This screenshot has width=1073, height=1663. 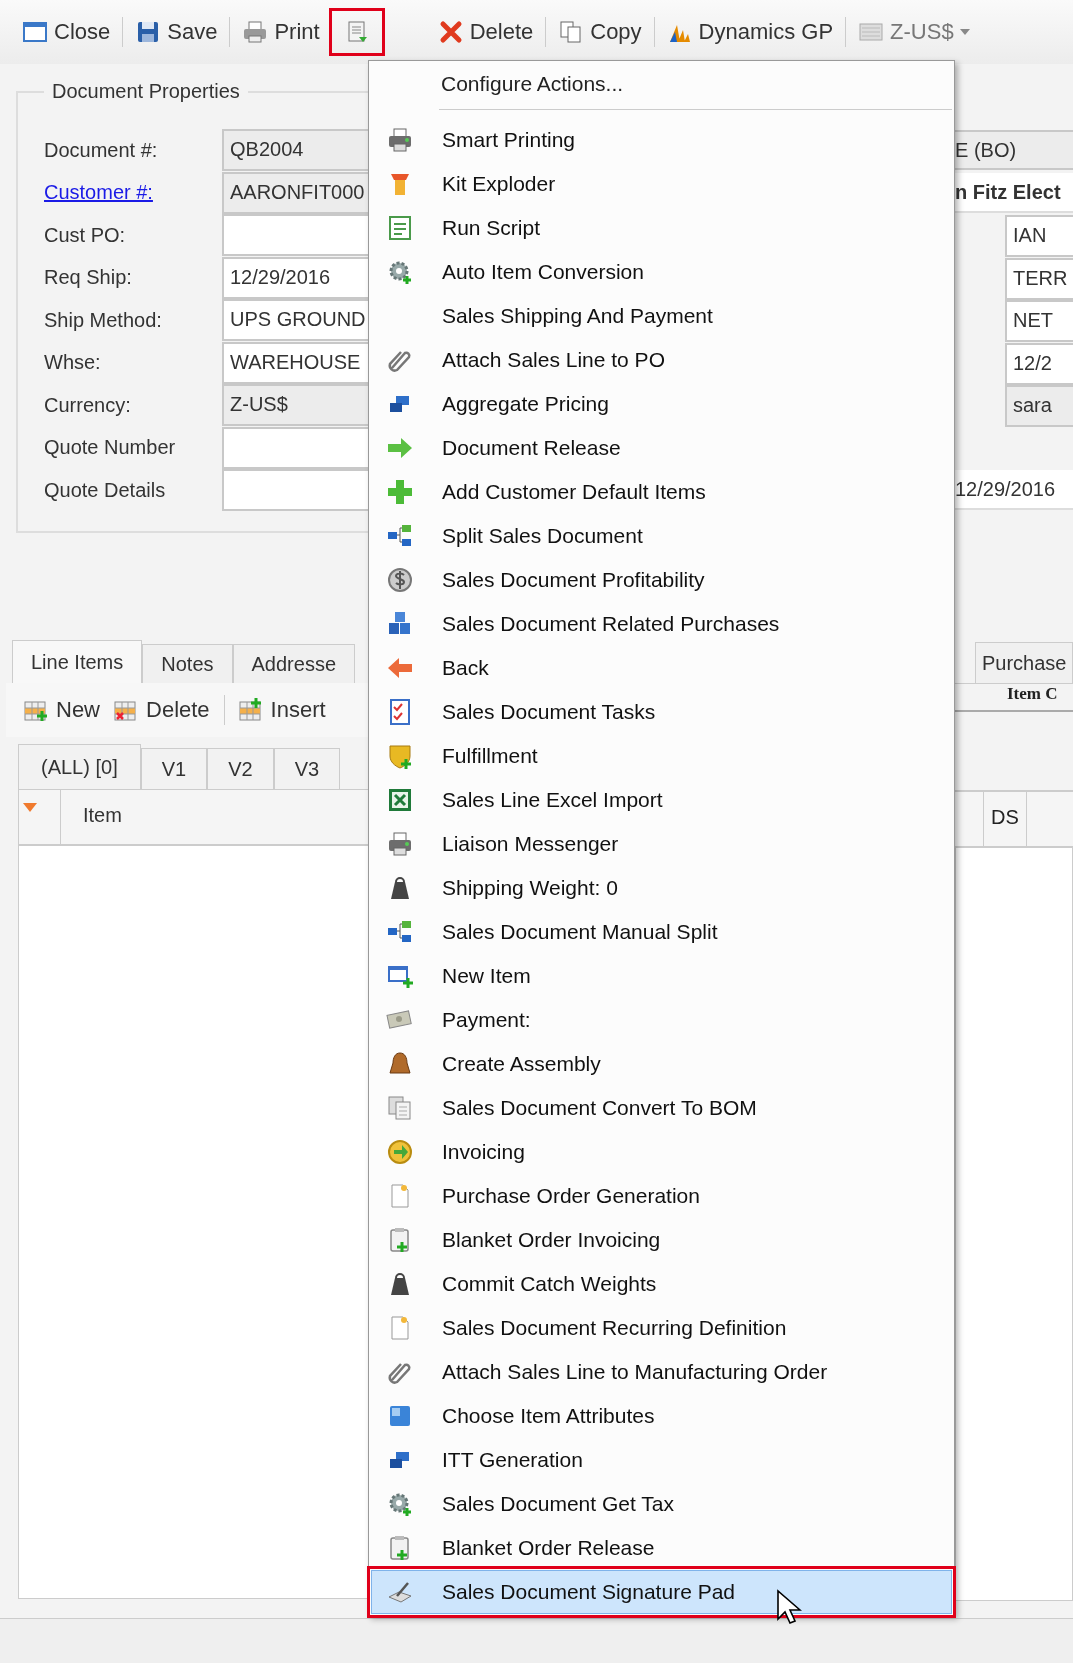 What do you see at coordinates (1039, 321) in the screenshot?
I see `input-field: NET` at bounding box center [1039, 321].